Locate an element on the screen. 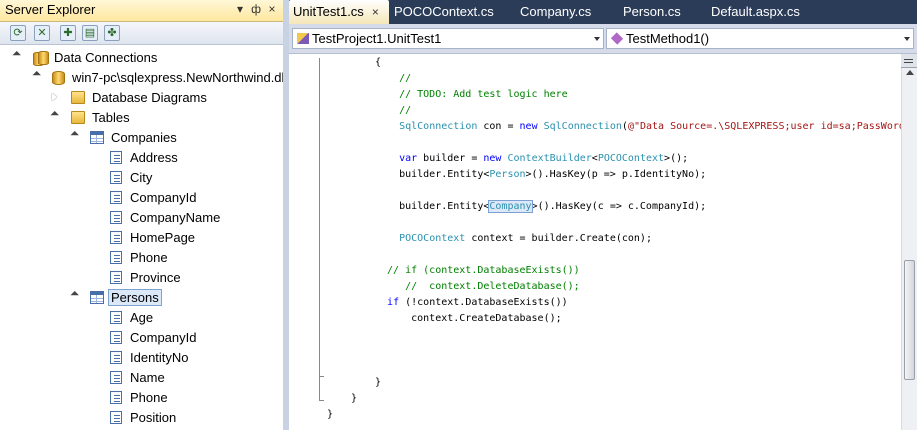  tab-company-cs: Company.cs is located at coordinates (564, 12).